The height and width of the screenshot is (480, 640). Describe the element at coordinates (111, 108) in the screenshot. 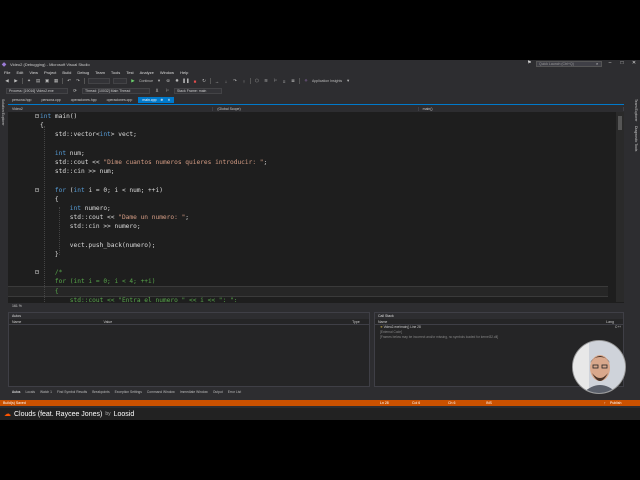

I see `project-dropdown: Video2` at that location.